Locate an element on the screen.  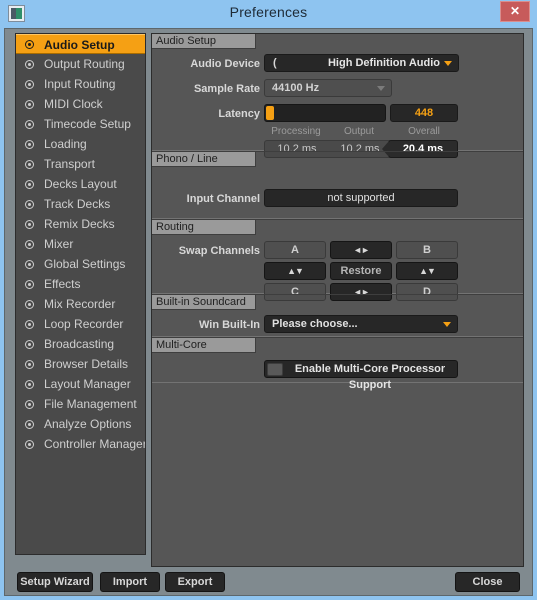
sidebar-item-loop-recorder: Loop Recorder is located at coordinates (80, 324).